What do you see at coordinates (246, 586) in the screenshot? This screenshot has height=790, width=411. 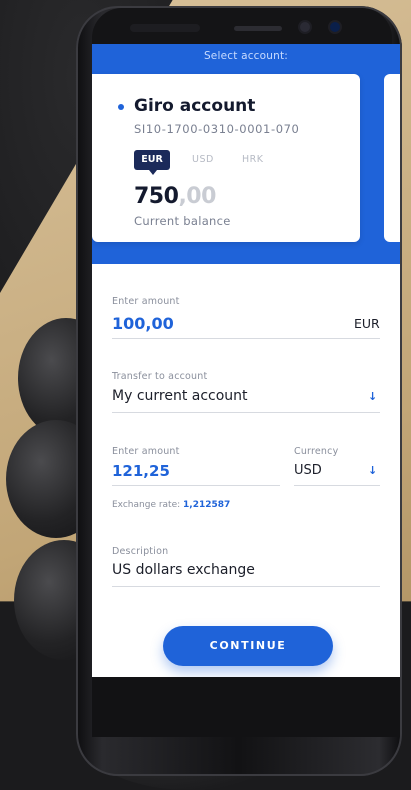 I see `description-underline` at bounding box center [246, 586].